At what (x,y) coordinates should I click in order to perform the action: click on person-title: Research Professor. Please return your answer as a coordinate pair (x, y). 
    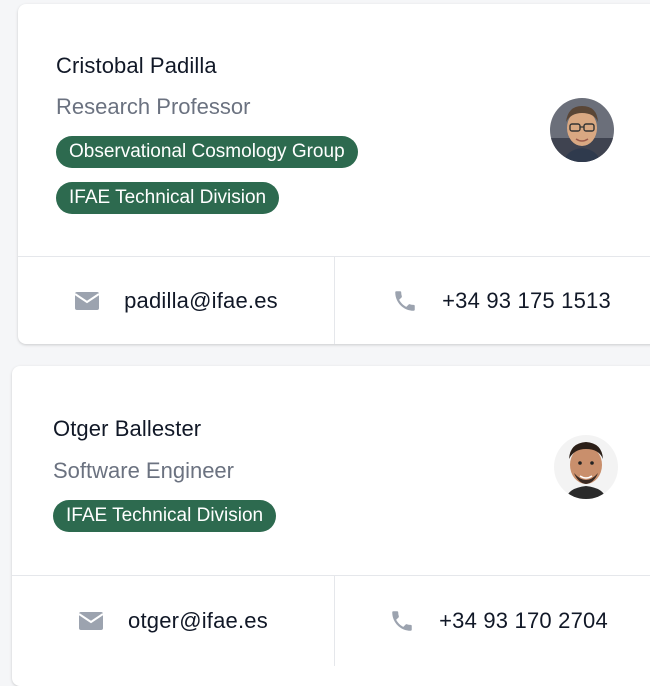
    Looking at the image, I should click on (153, 106).